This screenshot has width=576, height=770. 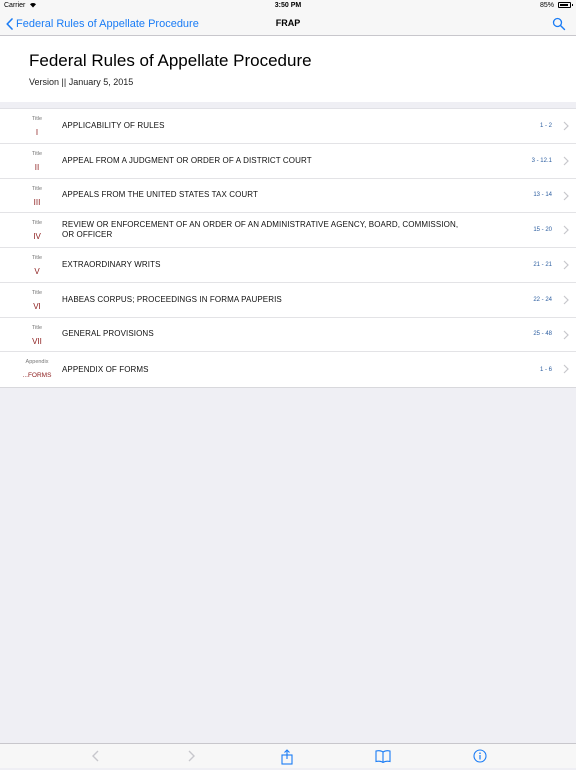 What do you see at coordinates (545, 125) in the screenshot?
I see `row-rule-range: 1 - 2` at bounding box center [545, 125].